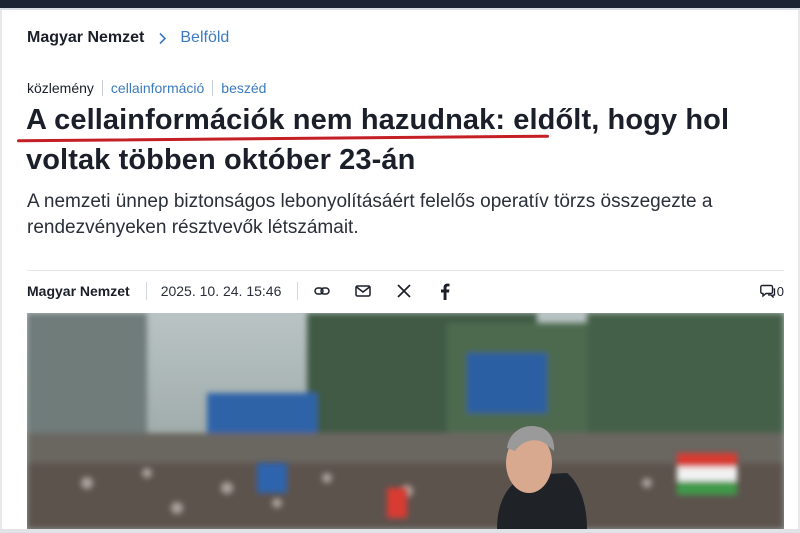 The width and height of the screenshot is (800, 533). Describe the element at coordinates (780, 291) in the screenshot. I see `comment-count: 0` at that location.